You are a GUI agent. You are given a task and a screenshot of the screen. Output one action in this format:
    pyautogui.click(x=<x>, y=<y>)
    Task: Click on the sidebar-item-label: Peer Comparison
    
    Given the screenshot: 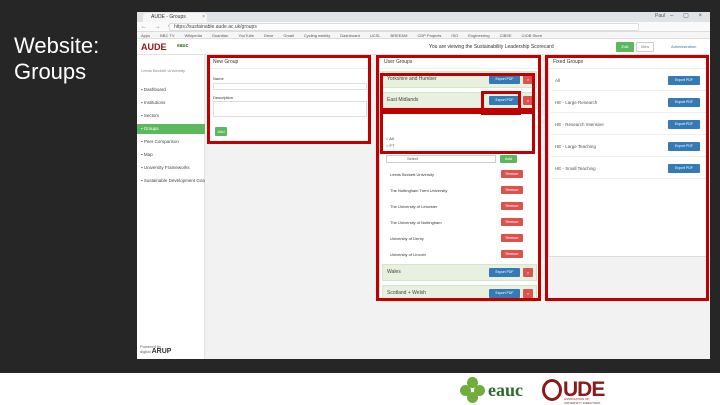 What is the action you would take?
    pyautogui.click(x=161, y=141)
    